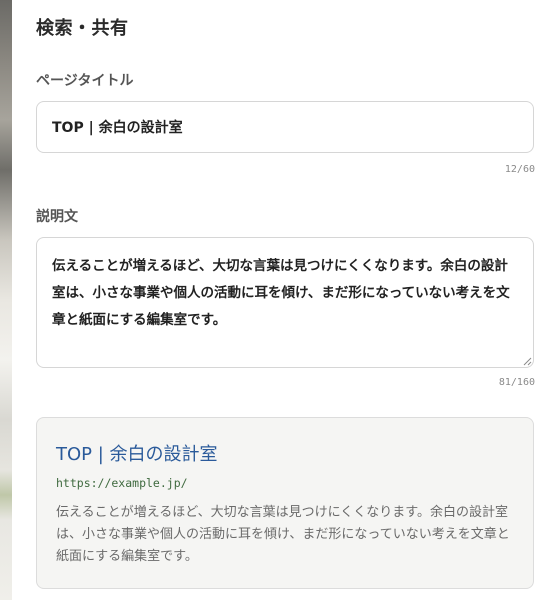 The width and height of the screenshot is (560, 600). I want to click on preview-title: TOP | 余白の設計室, so click(137, 454).